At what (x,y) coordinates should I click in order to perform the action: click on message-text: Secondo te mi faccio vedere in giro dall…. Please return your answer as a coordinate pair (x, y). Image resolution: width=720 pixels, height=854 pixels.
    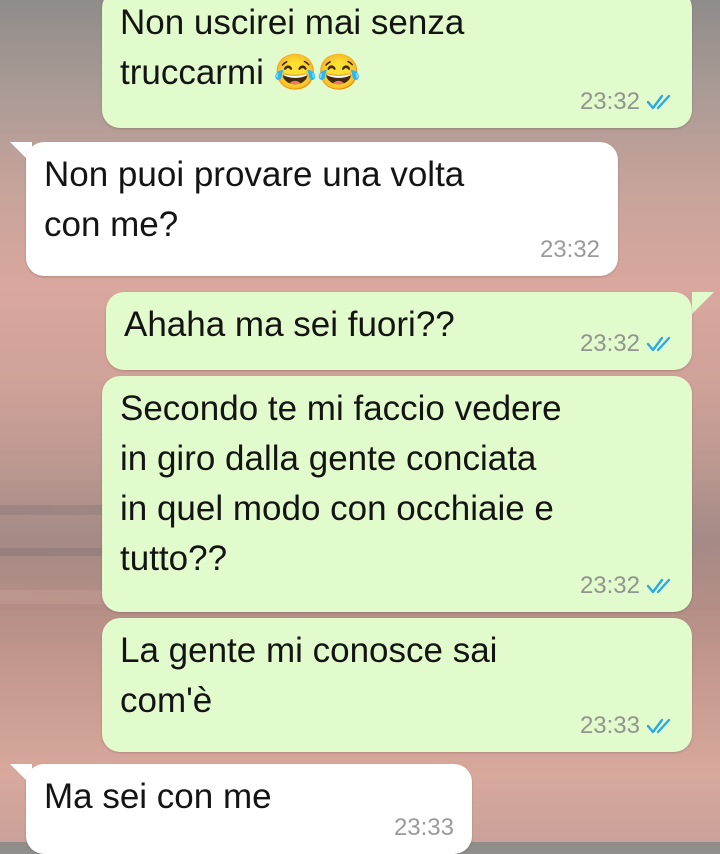
    Looking at the image, I should click on (341, 483).